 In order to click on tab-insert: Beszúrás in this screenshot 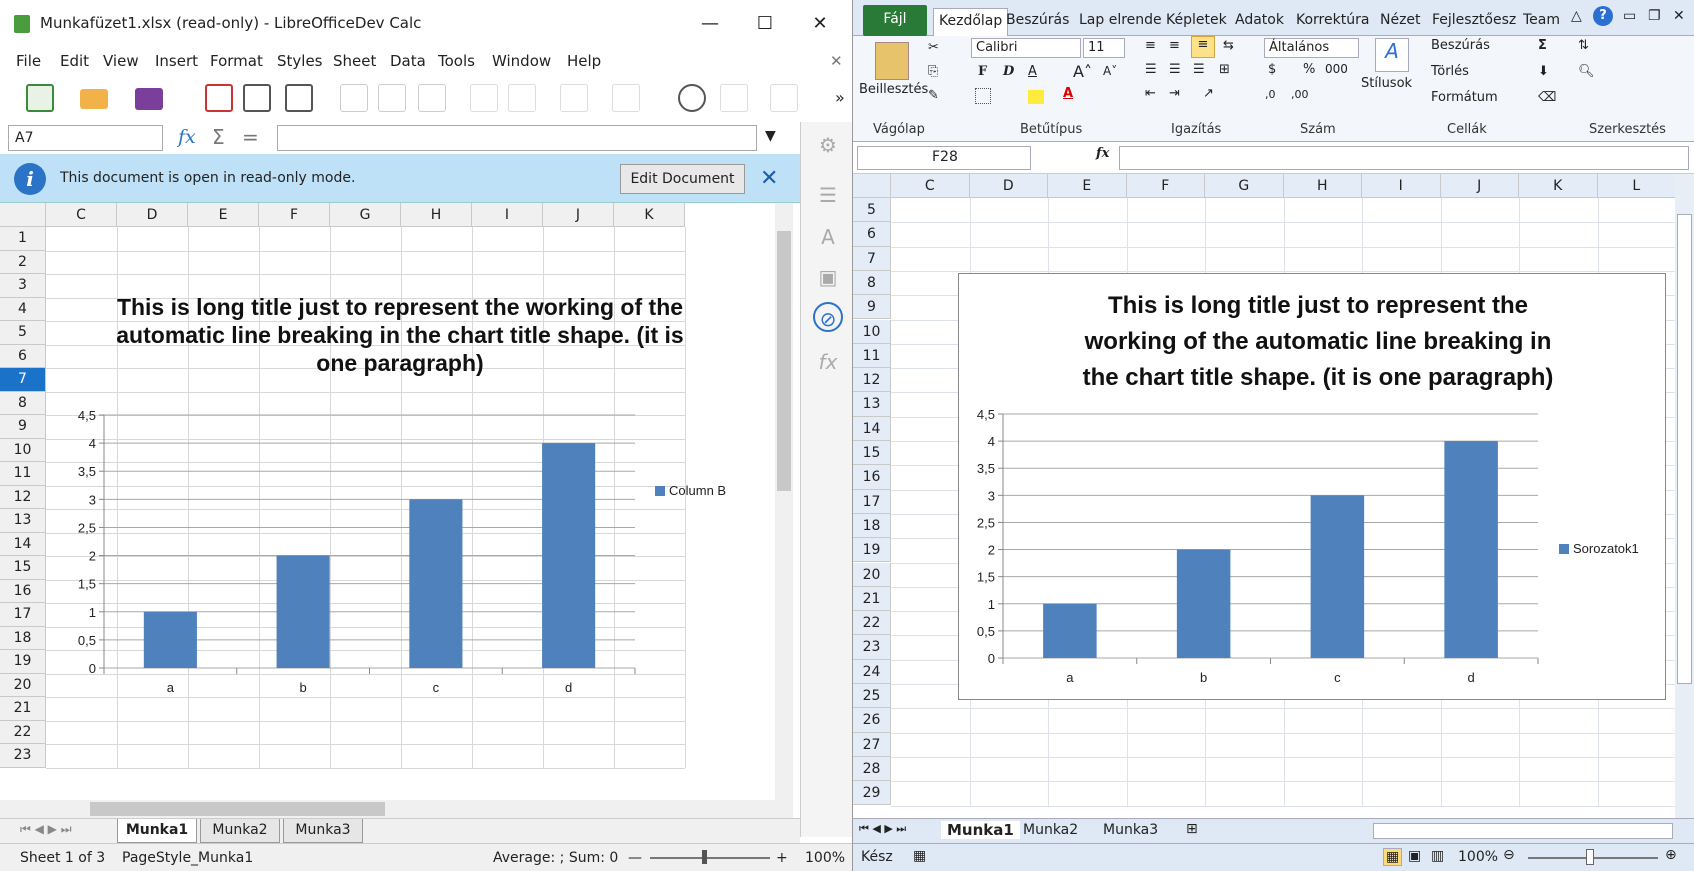, I will do `click(1037, 22)`.